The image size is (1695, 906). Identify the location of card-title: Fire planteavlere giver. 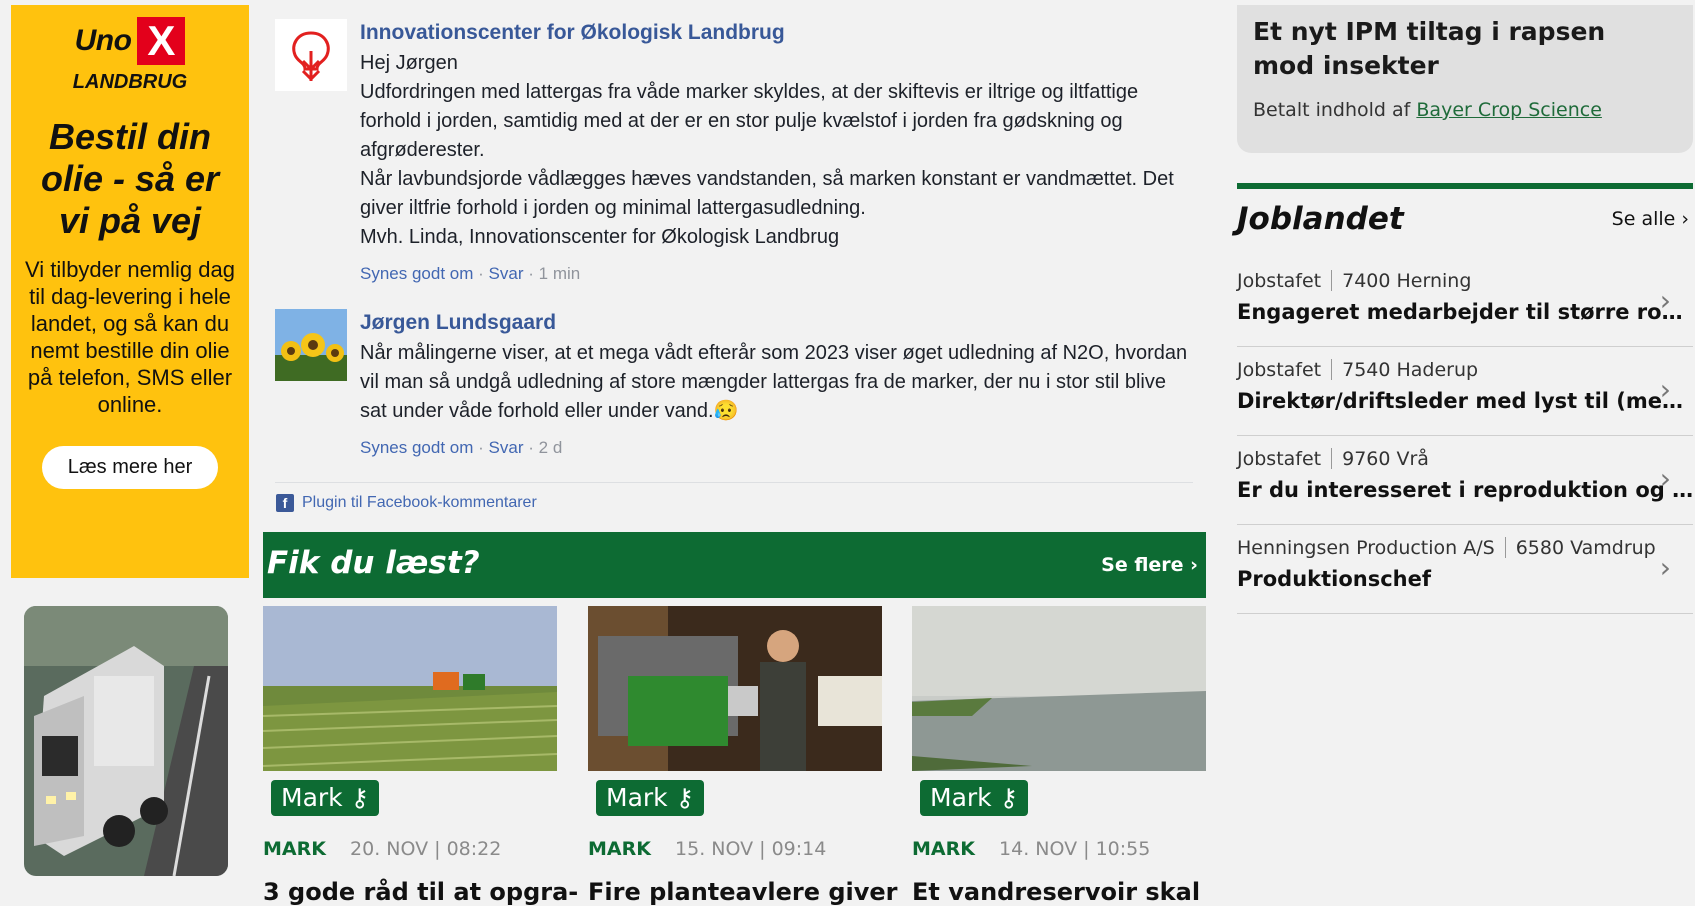
(743, 892).